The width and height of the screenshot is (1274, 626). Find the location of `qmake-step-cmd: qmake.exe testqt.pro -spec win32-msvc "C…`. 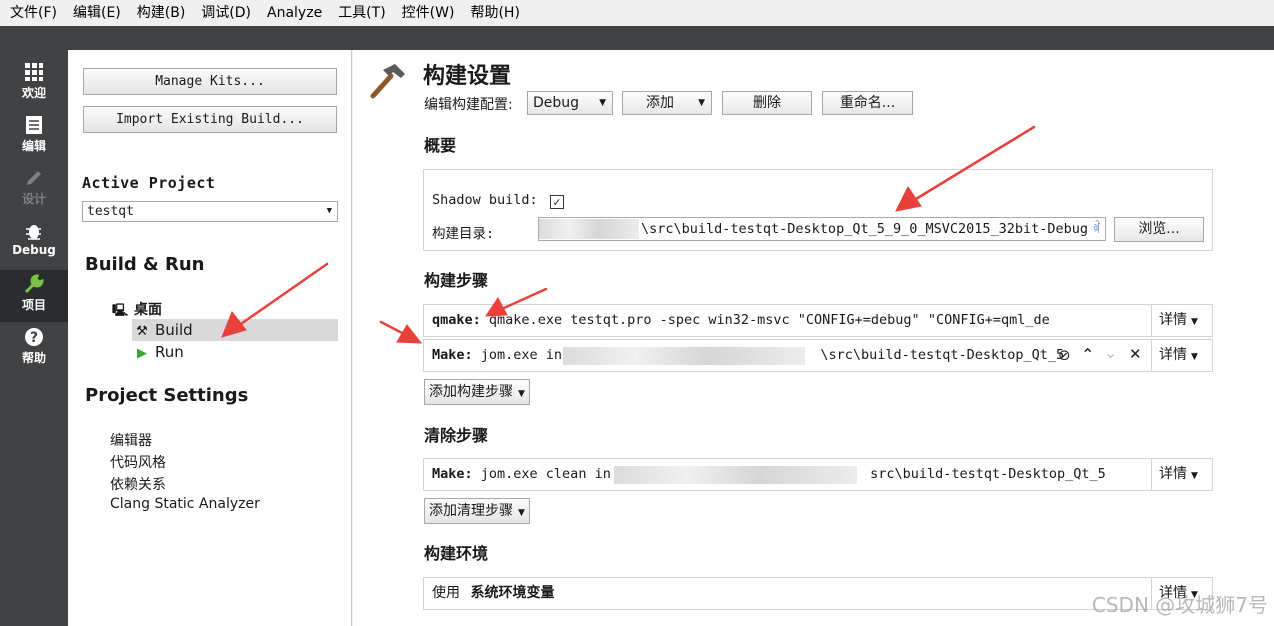

qmake-step-cmd: qmake.exe testqt.pro -spec win32-msvc "C… is located at coordinates (769, 320).